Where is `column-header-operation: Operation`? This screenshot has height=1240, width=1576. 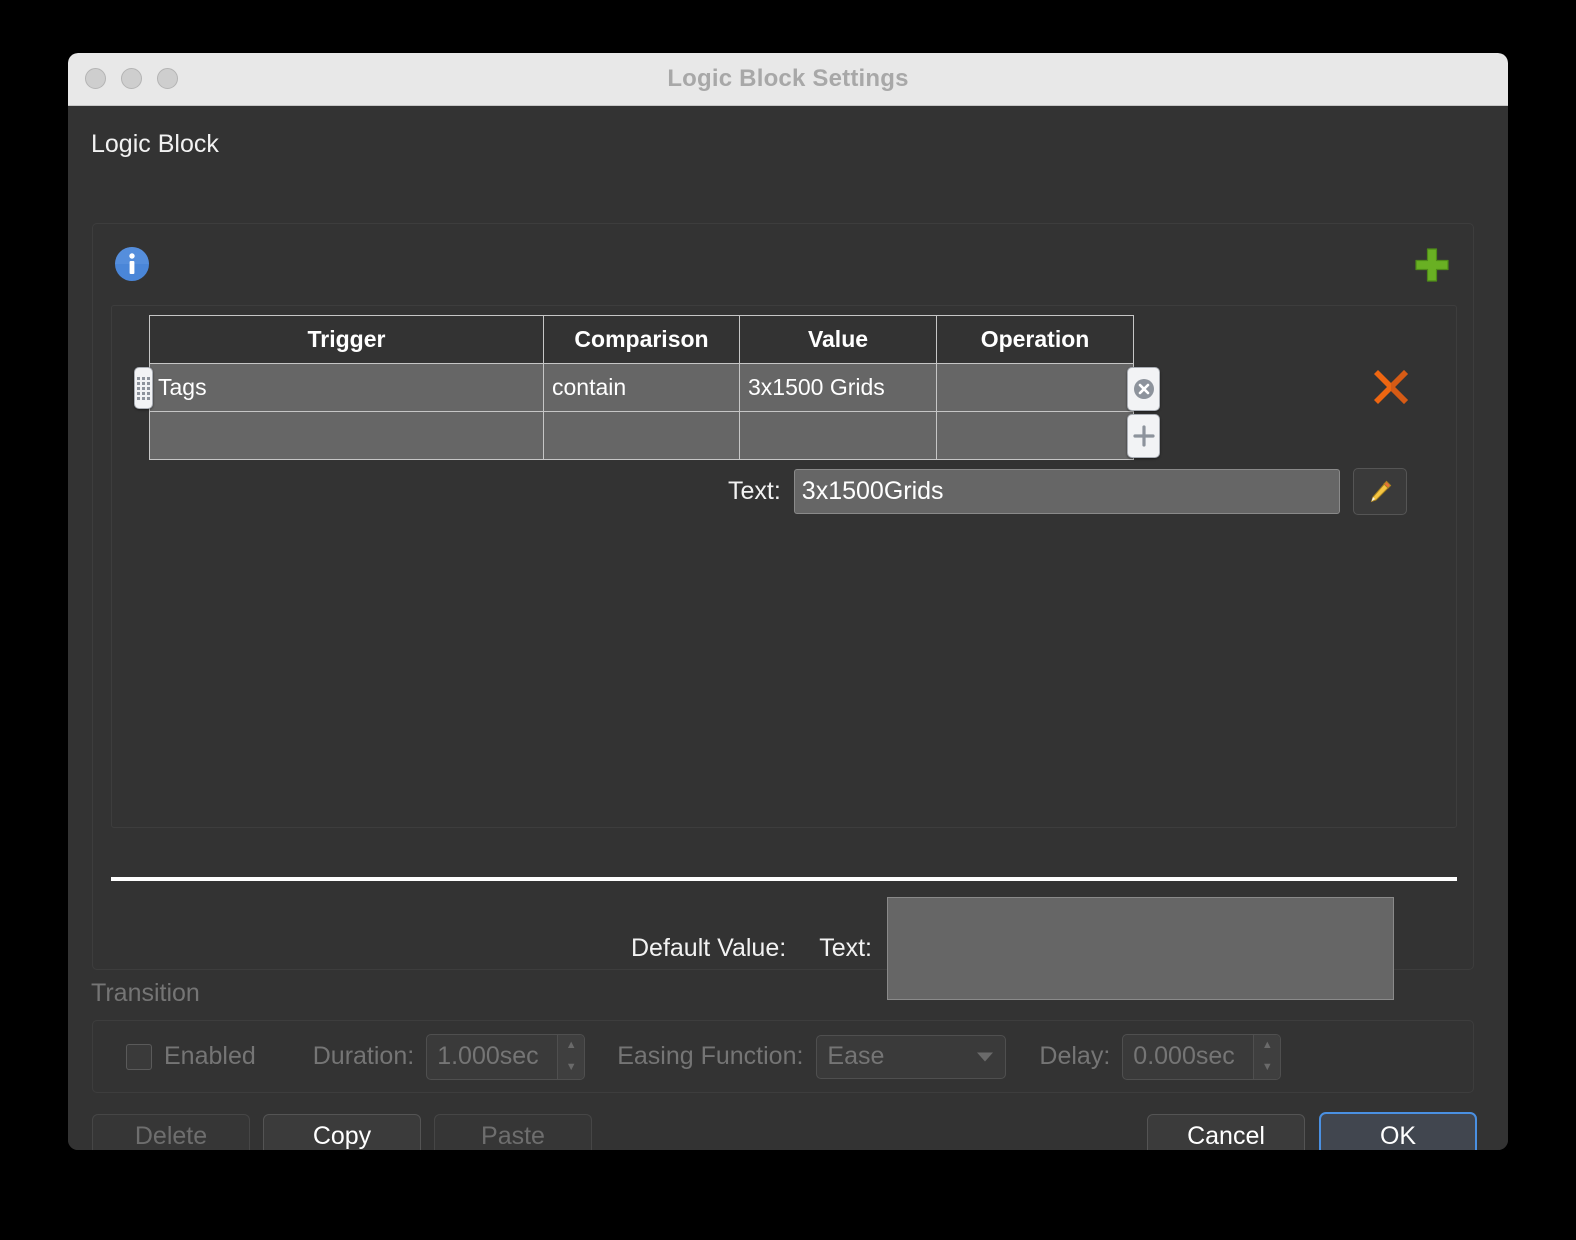 column-header-operation: Operation is located at coordinates (1035, 339).